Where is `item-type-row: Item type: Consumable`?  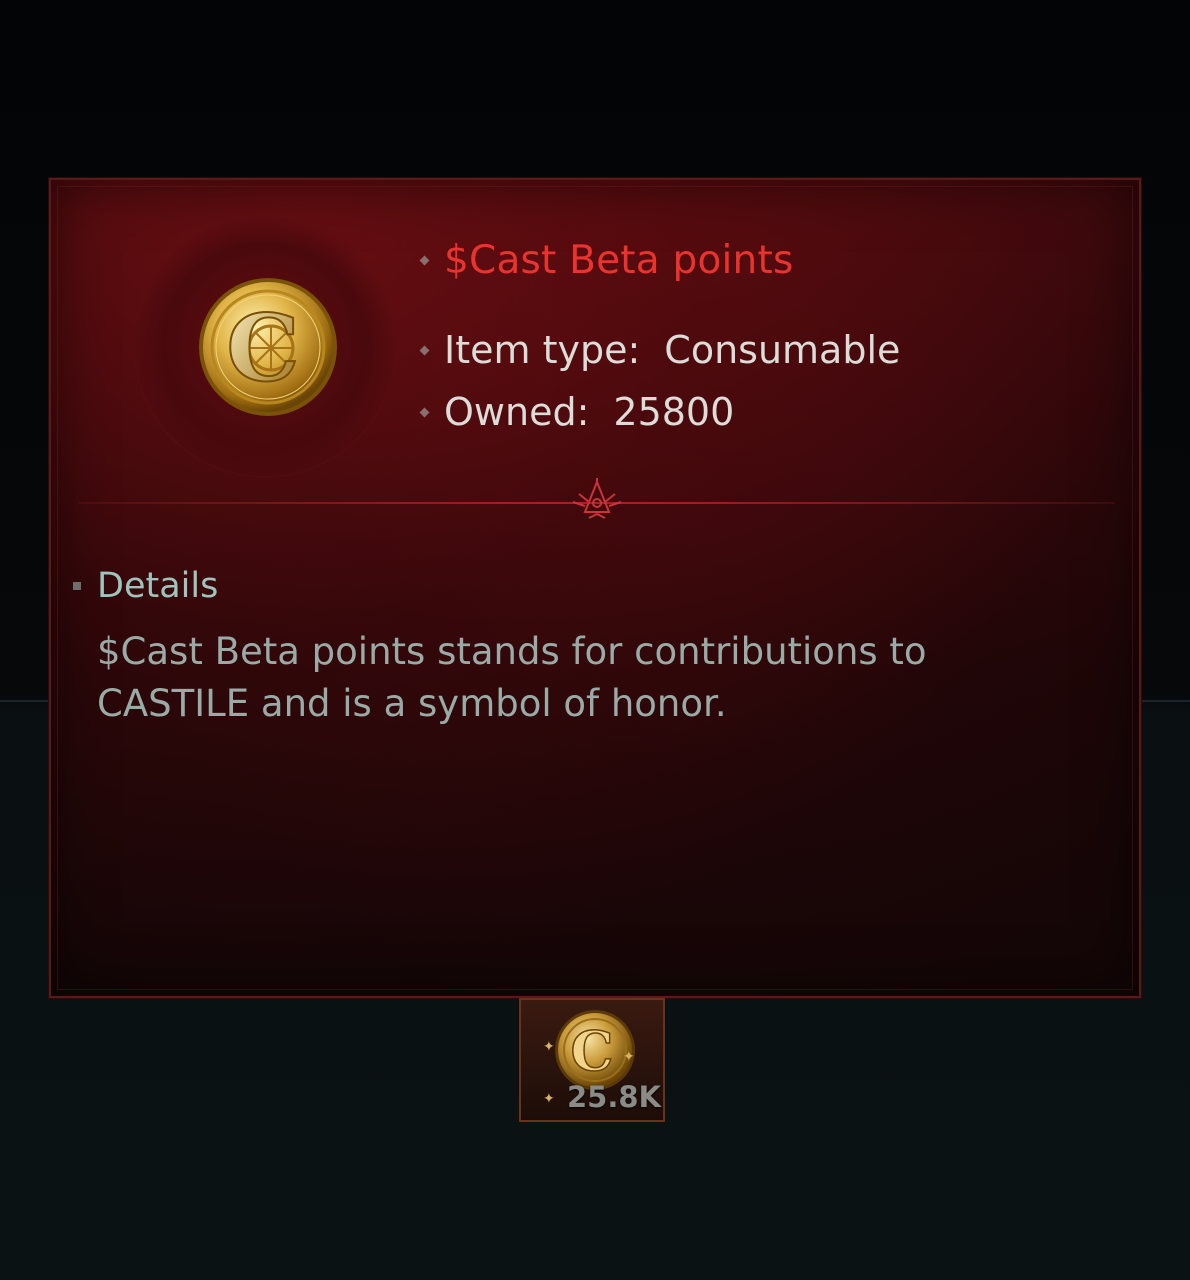 item-type-row: Item type: Consumable is located at coordinates (660, 350).